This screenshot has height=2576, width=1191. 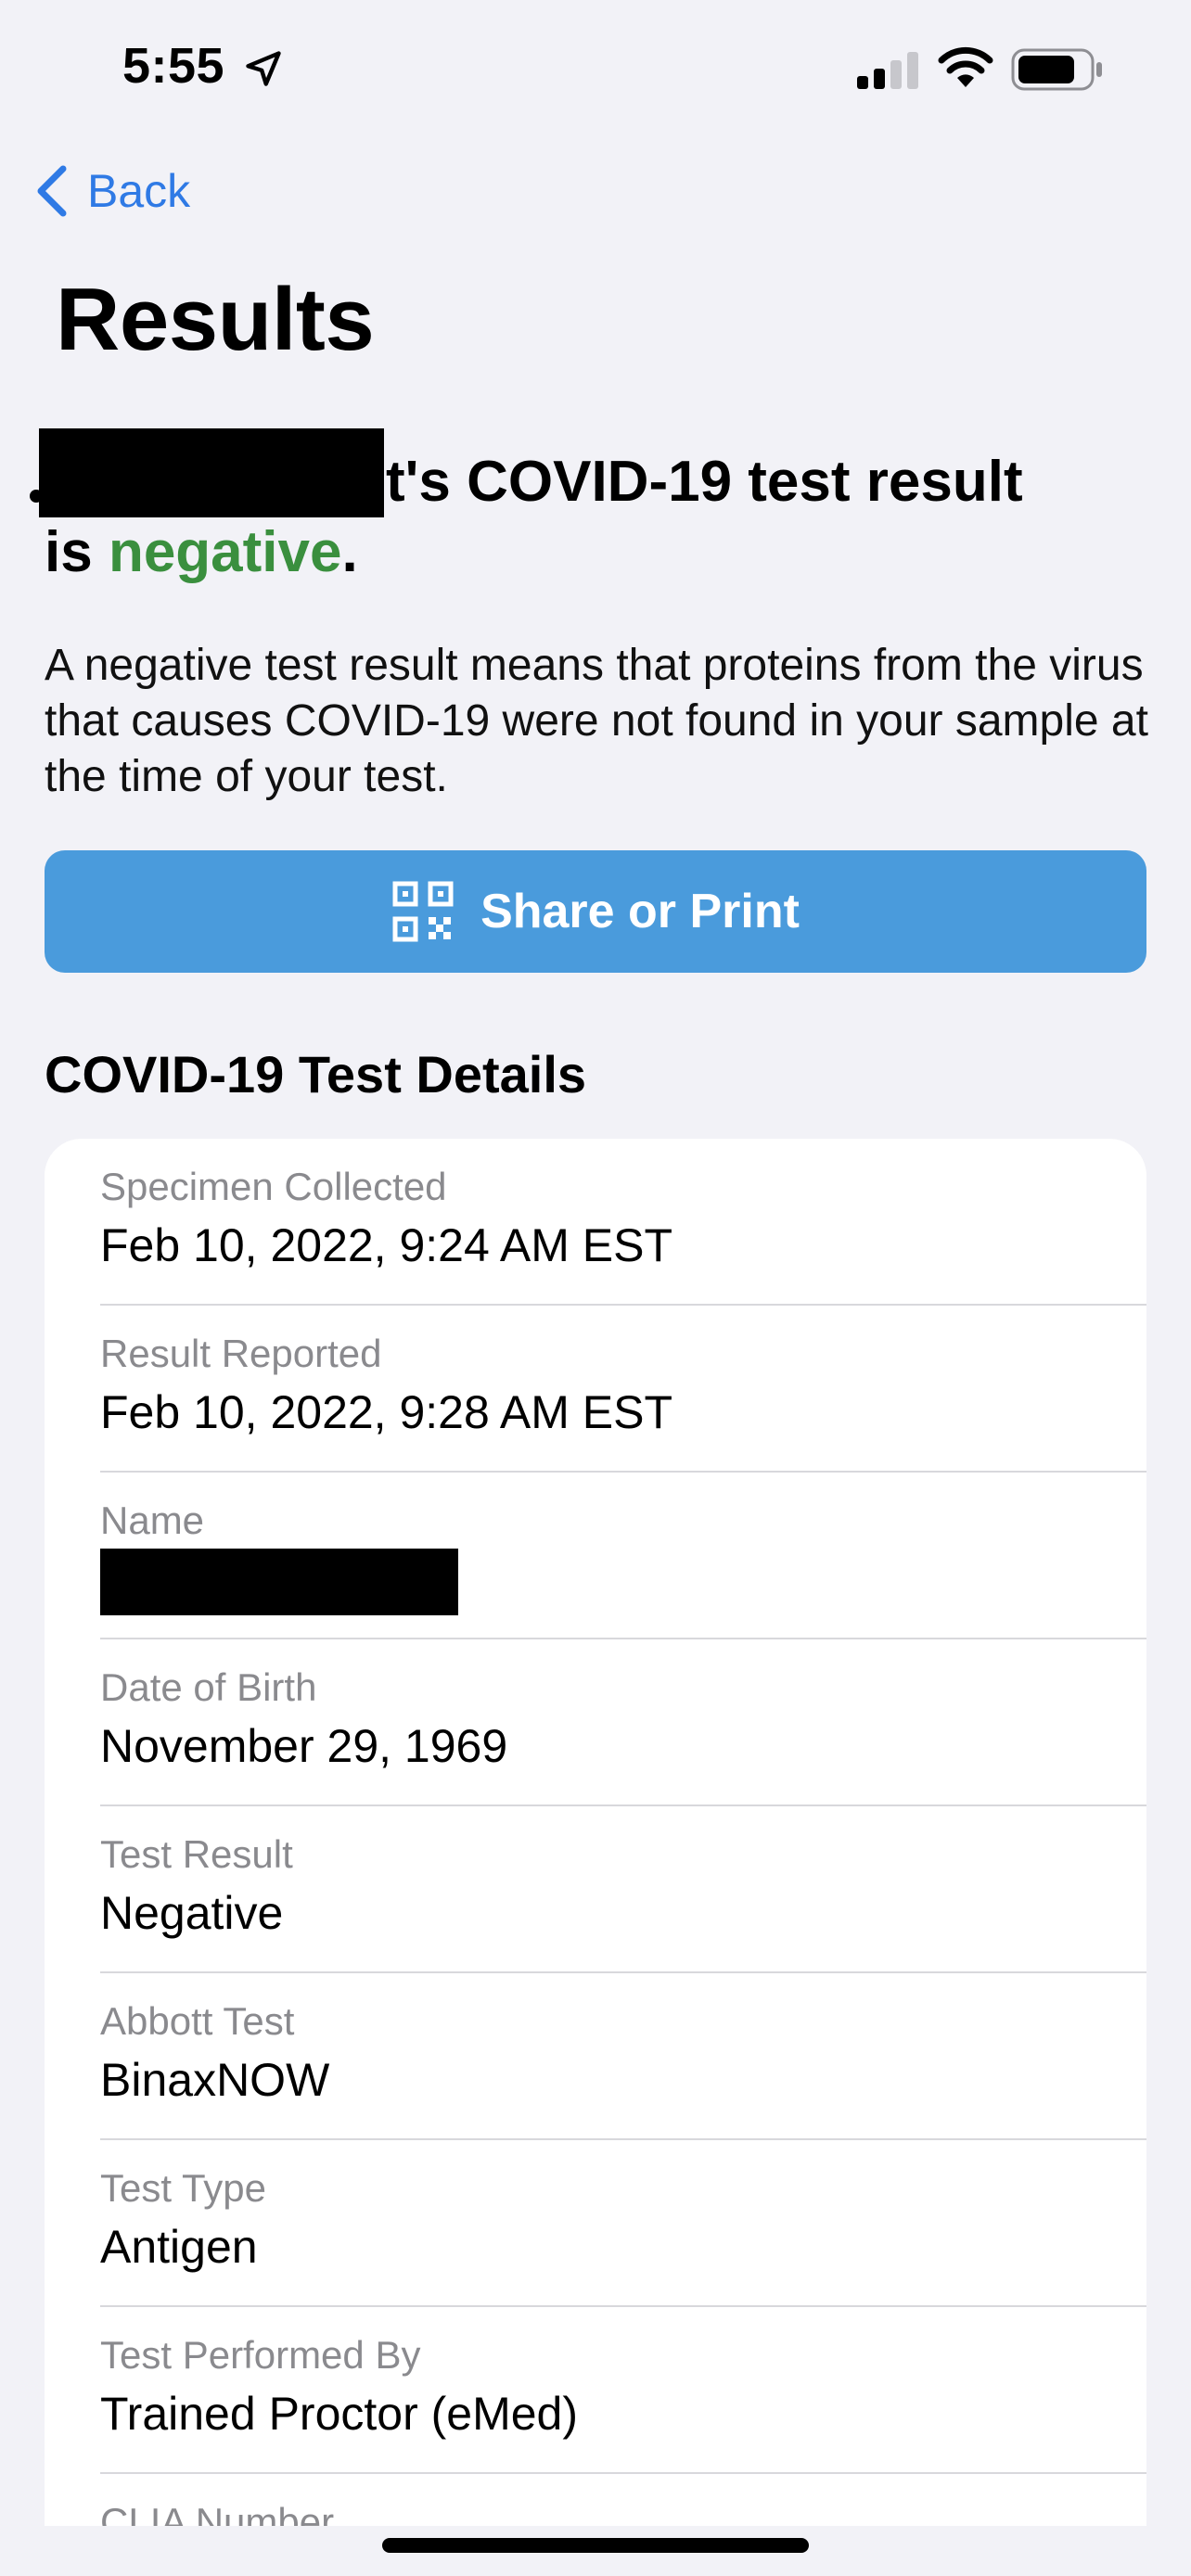 I want to click on detail-label: Date of Birth, so click(x=209, y=1687).